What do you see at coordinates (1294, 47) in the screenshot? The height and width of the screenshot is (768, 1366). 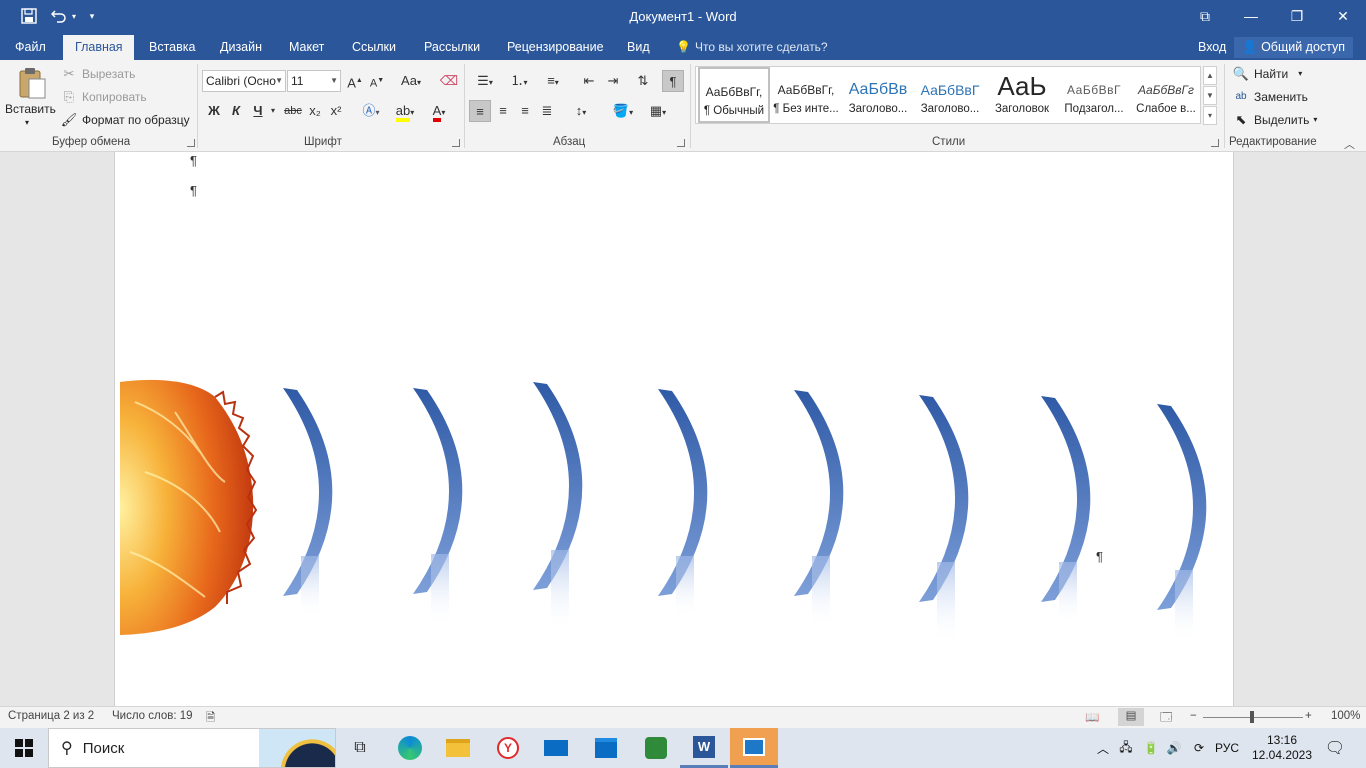 I see `share-button: 👤 Общий доступ` at bounding box center [1294, 47].